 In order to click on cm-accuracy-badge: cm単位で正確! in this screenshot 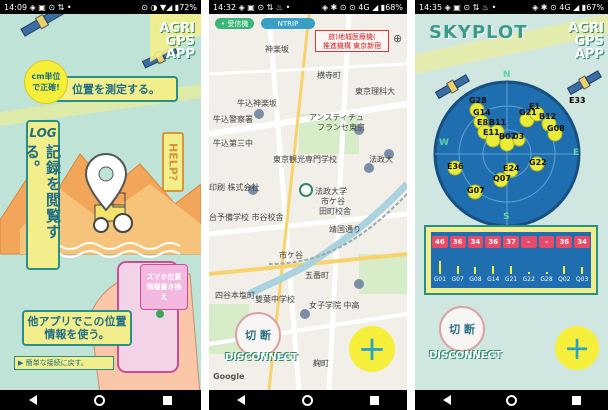, I will do `click(46, 82)`.